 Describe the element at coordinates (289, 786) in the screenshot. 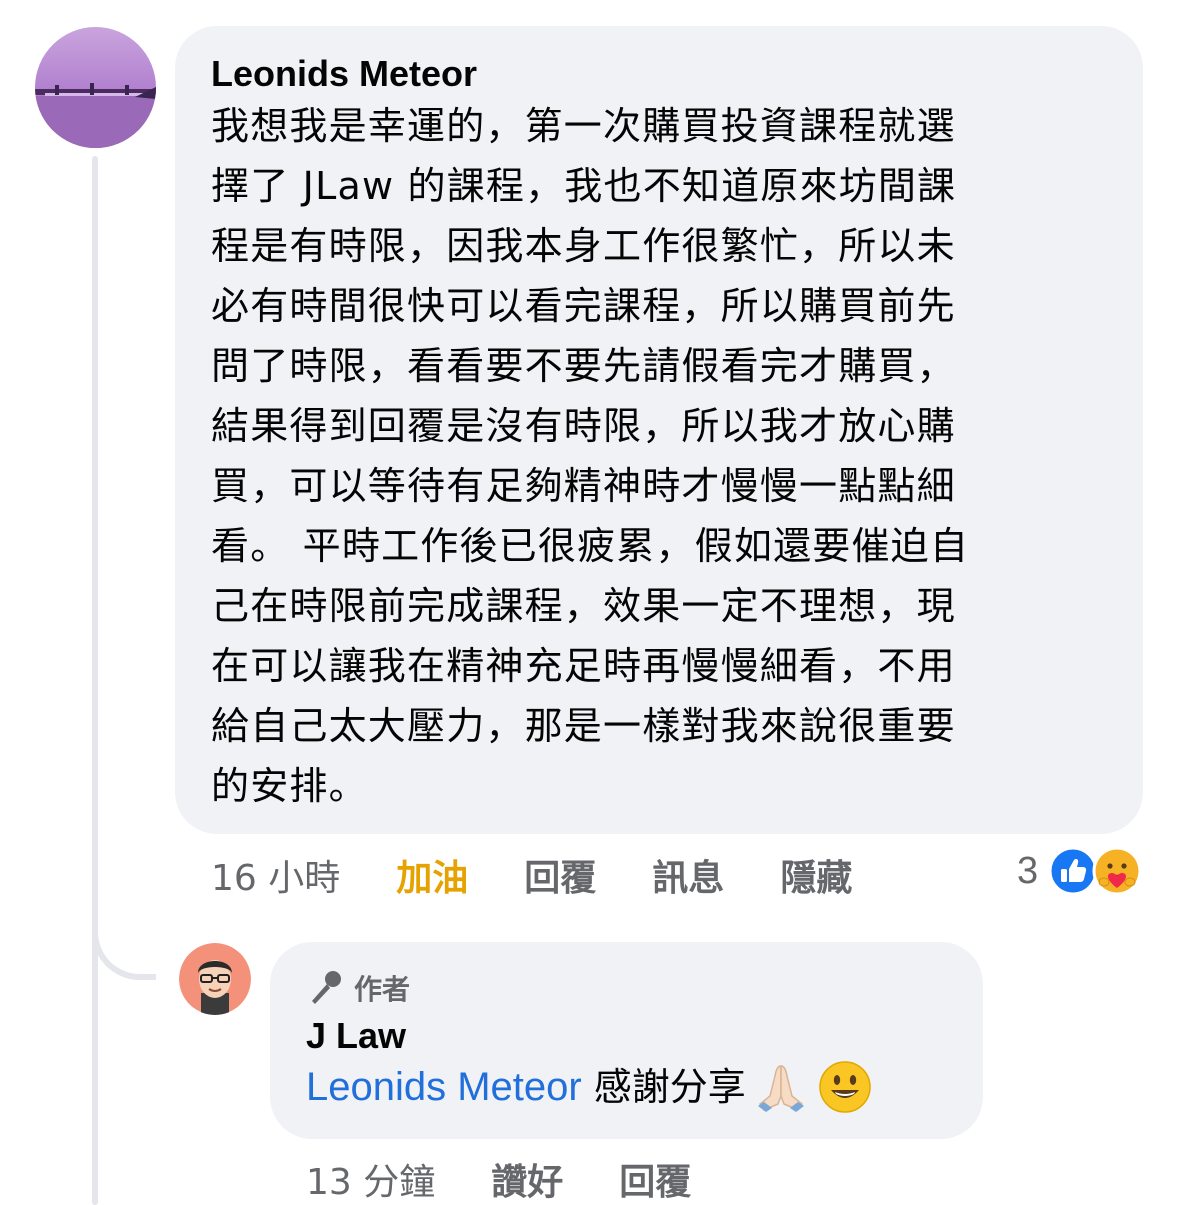

I see `comment-line: 的安排。` at that location.